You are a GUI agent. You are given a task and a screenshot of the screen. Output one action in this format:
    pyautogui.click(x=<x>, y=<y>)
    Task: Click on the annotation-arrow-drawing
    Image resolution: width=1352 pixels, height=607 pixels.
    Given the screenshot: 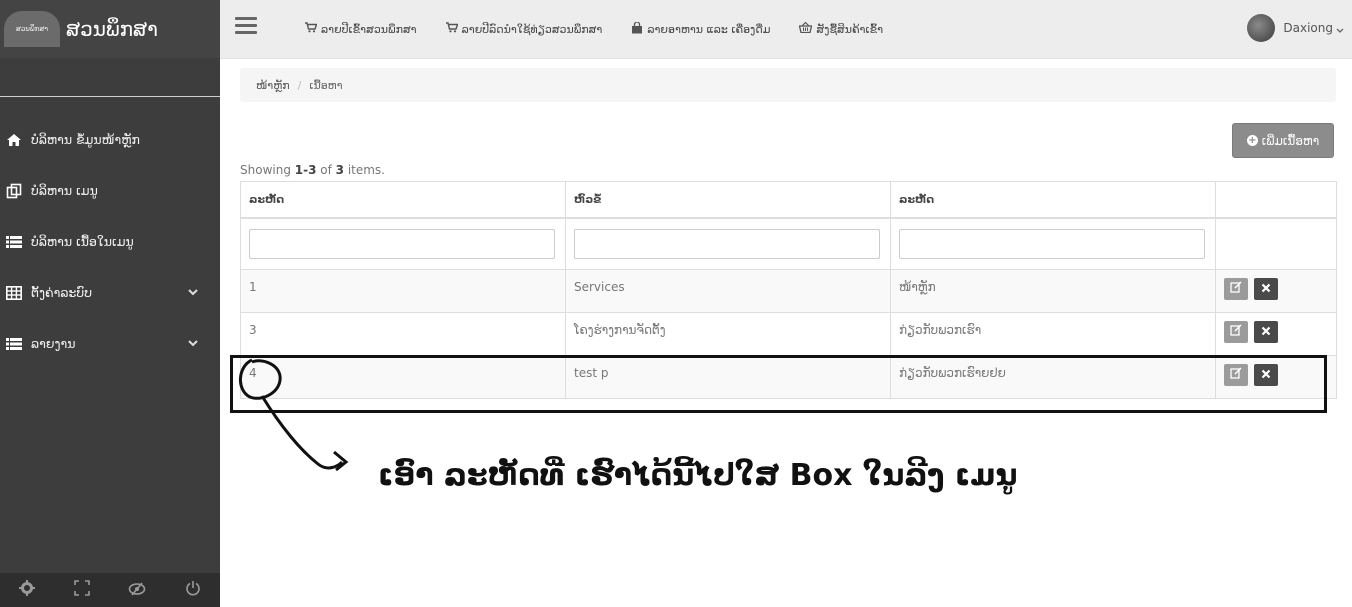 What is the action you would take?
    pyautogui.click(x=294, y=415)
    